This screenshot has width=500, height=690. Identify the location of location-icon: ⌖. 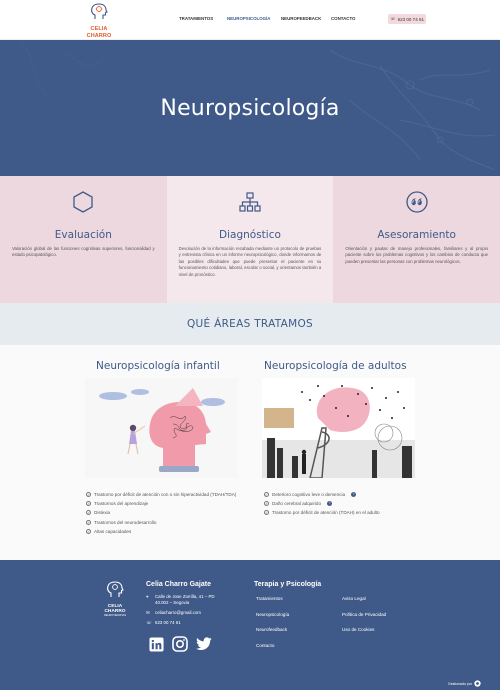
(147, 596).